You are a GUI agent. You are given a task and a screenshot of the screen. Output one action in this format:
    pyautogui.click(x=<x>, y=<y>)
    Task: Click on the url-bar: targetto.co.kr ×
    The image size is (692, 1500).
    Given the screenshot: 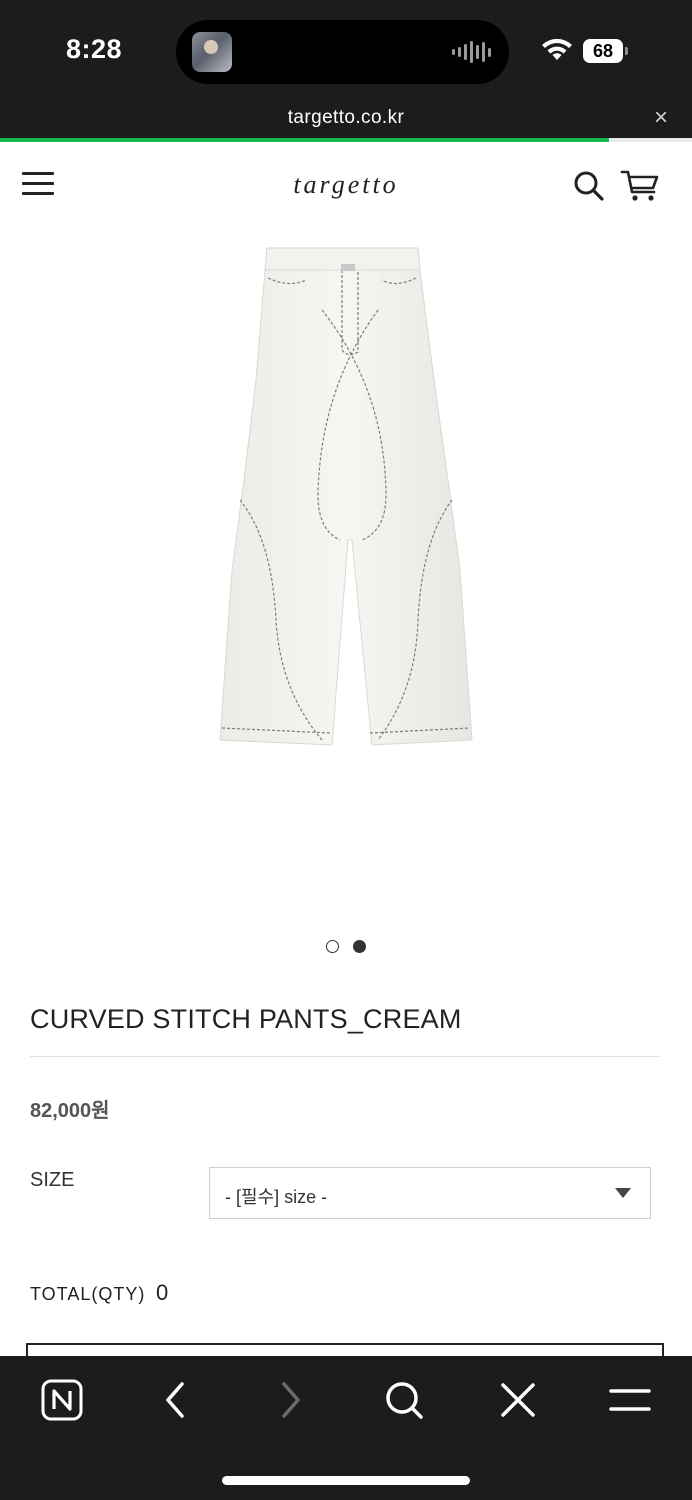 What is the action you would take?
    pyautogui.click(x=346, y=119)
    